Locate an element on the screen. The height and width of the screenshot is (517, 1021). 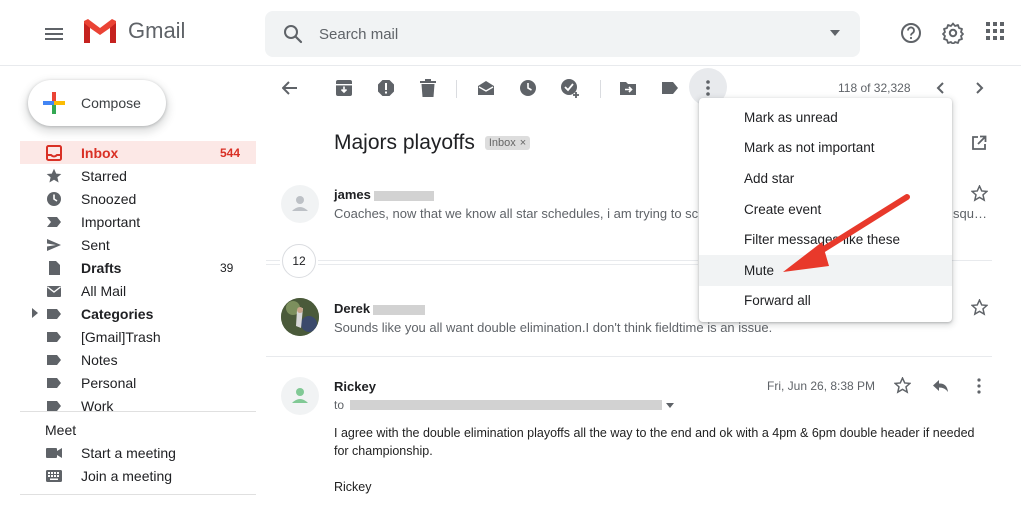
menu-item-mark-not-important: Mark as not important is located at coordinates (825, 148).